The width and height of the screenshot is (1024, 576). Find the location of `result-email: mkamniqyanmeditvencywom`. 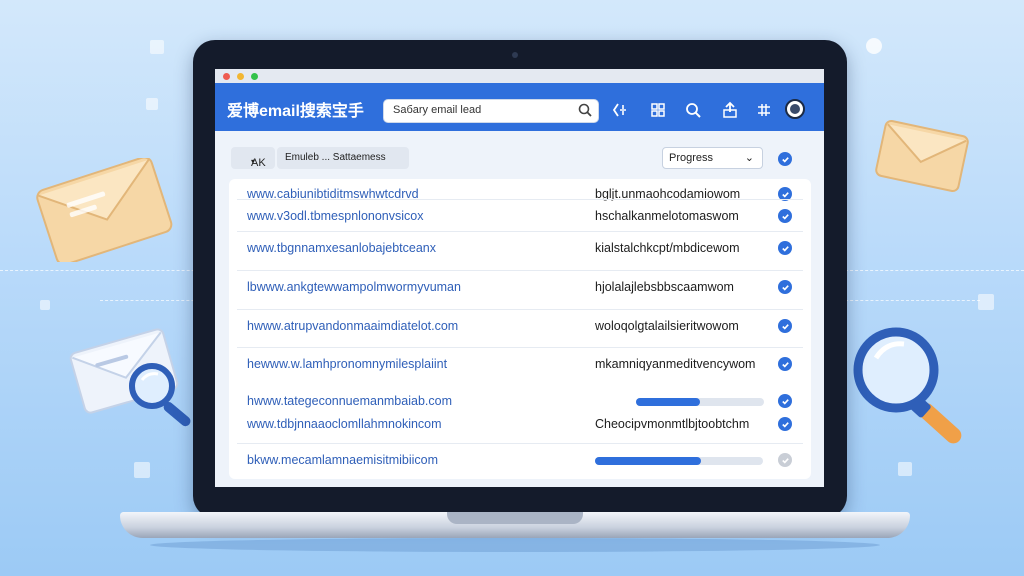

result-email: mkamniqyanmeditvencywom is located at coordinates (675, 364).